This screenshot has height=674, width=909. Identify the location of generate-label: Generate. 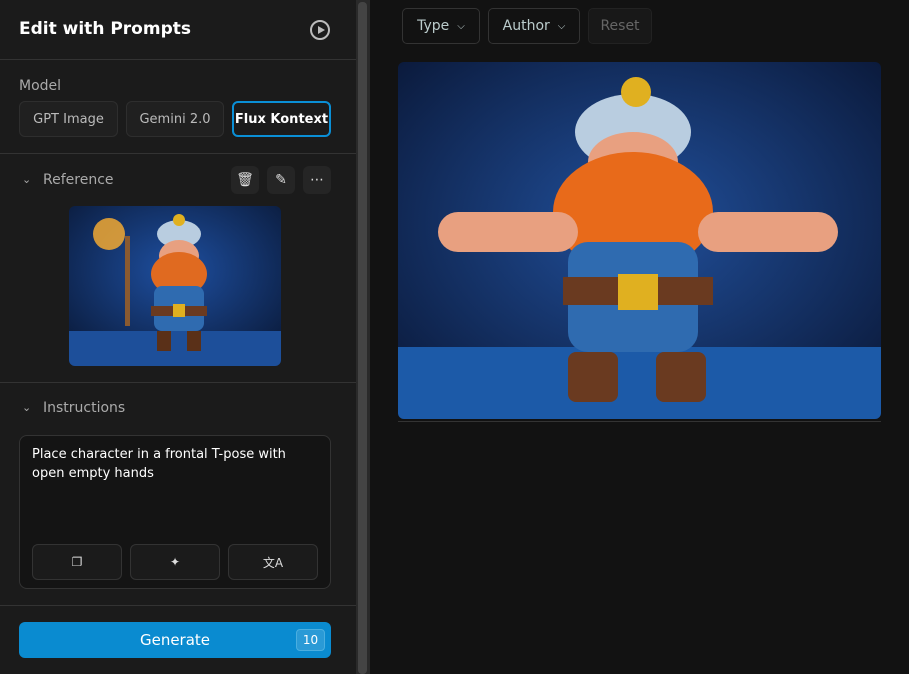
(175, 640).